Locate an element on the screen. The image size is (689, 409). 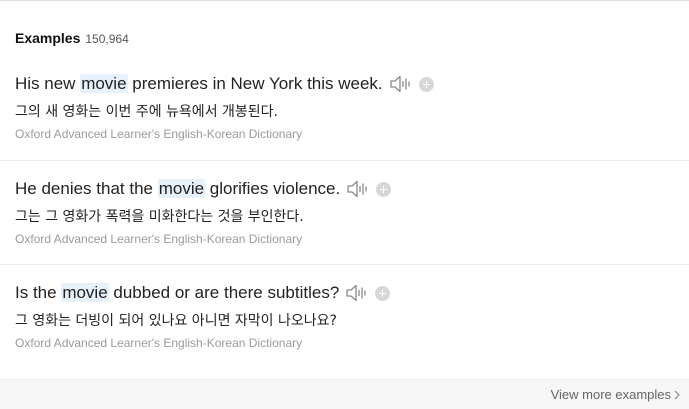
view-more-examples-link: View more examples is located at coordinates (615, 394).